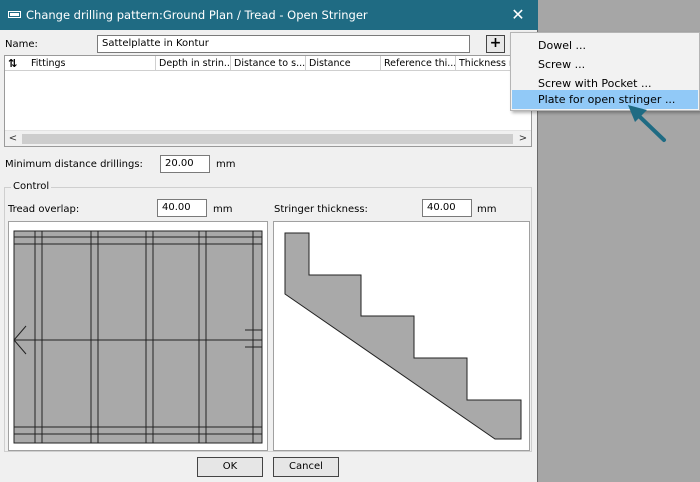  What do you see at coordinates (447, 208) in the screenshot?
I see `stringer-thickness-input: 40.00` at bounding box center [447, 208].